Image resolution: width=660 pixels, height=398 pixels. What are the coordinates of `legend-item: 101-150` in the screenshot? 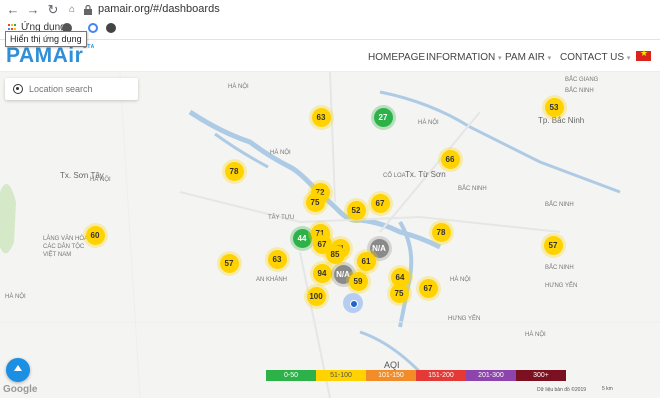 It's located at (391, 375).